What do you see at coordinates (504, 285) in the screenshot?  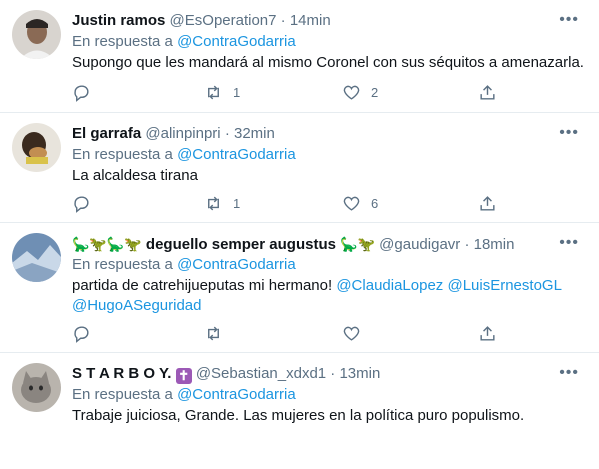 I see `mention-link: @LuisErnestoGL` at bounding box center [504, 285].